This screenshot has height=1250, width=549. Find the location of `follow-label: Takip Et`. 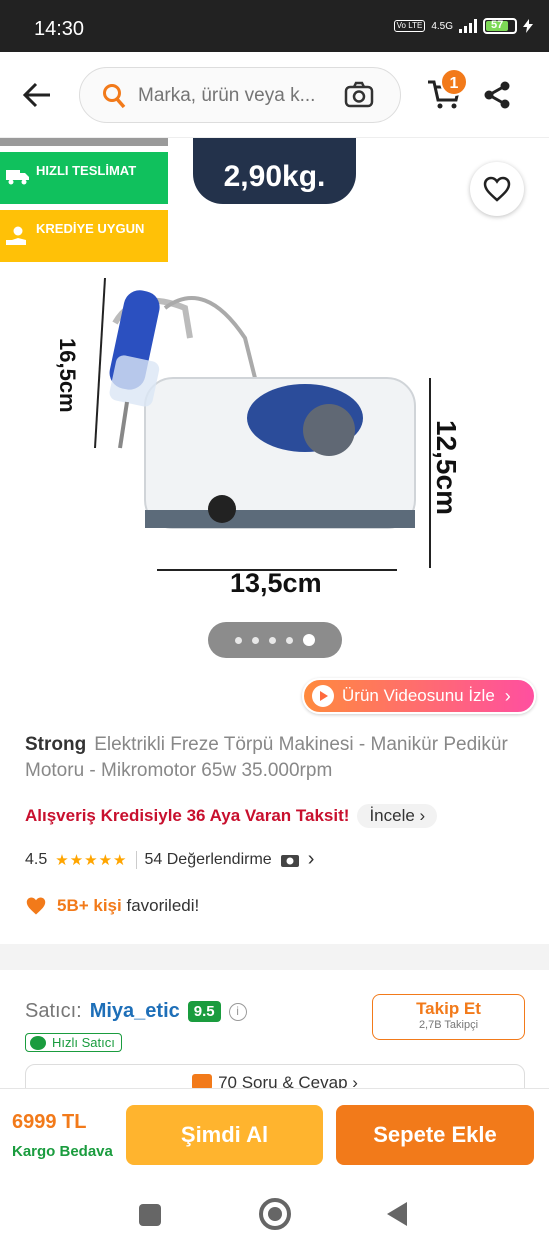

follow-label: Takip Et is located at coordinates (448, 1008).